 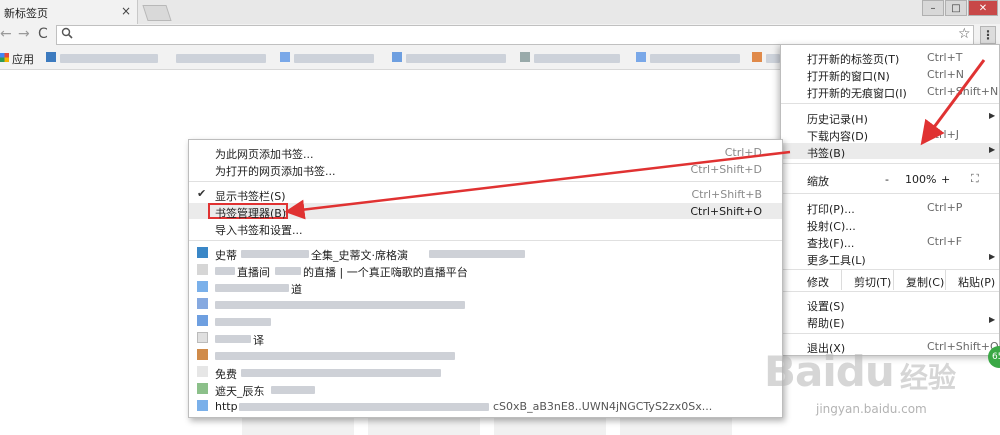 I want to click on arrow-to-bookmarks, so click(x=953, y=102).